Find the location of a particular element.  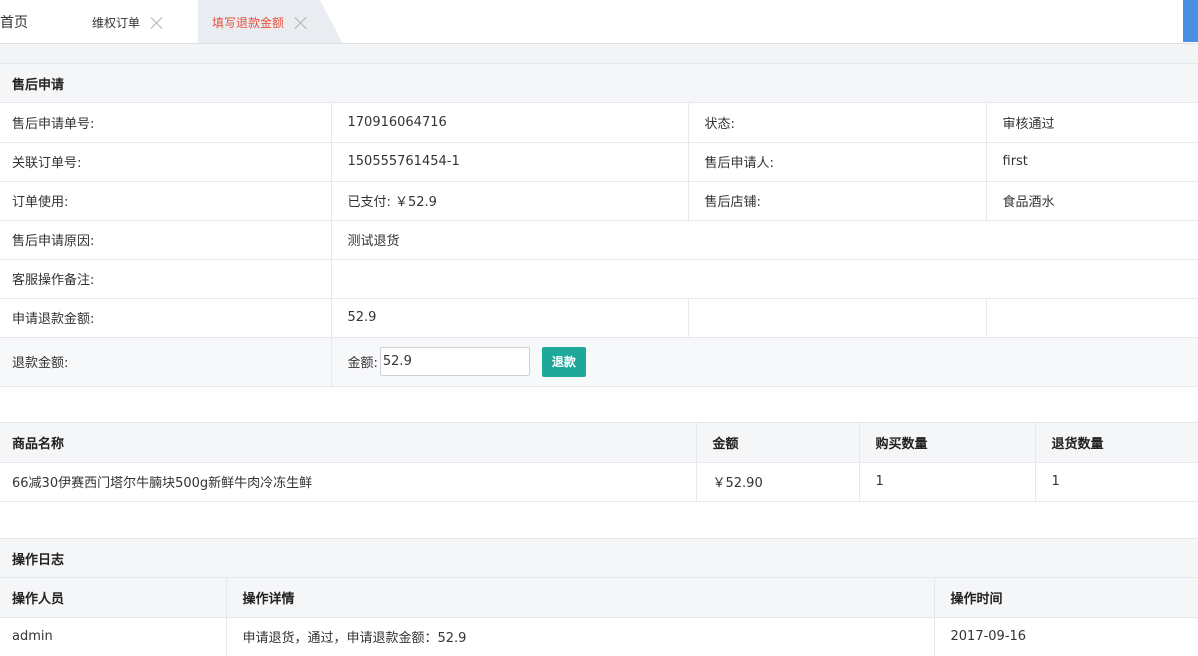

operation-log-title: 操作日志 is located at coordinates (599, 558).